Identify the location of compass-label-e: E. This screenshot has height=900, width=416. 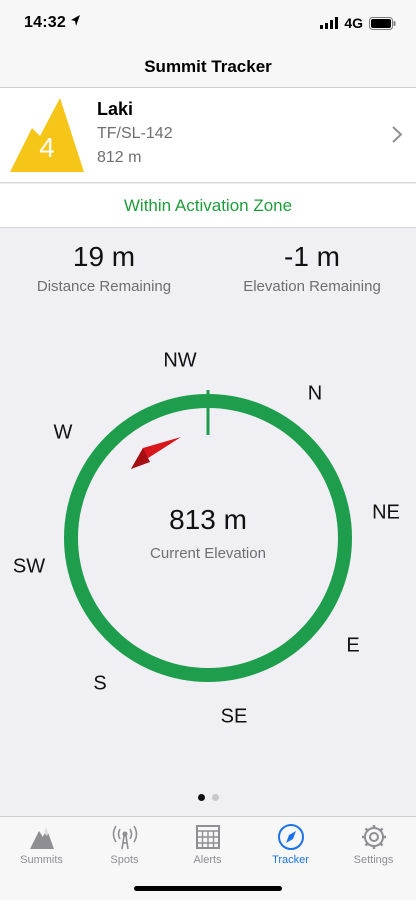
(353, 645).